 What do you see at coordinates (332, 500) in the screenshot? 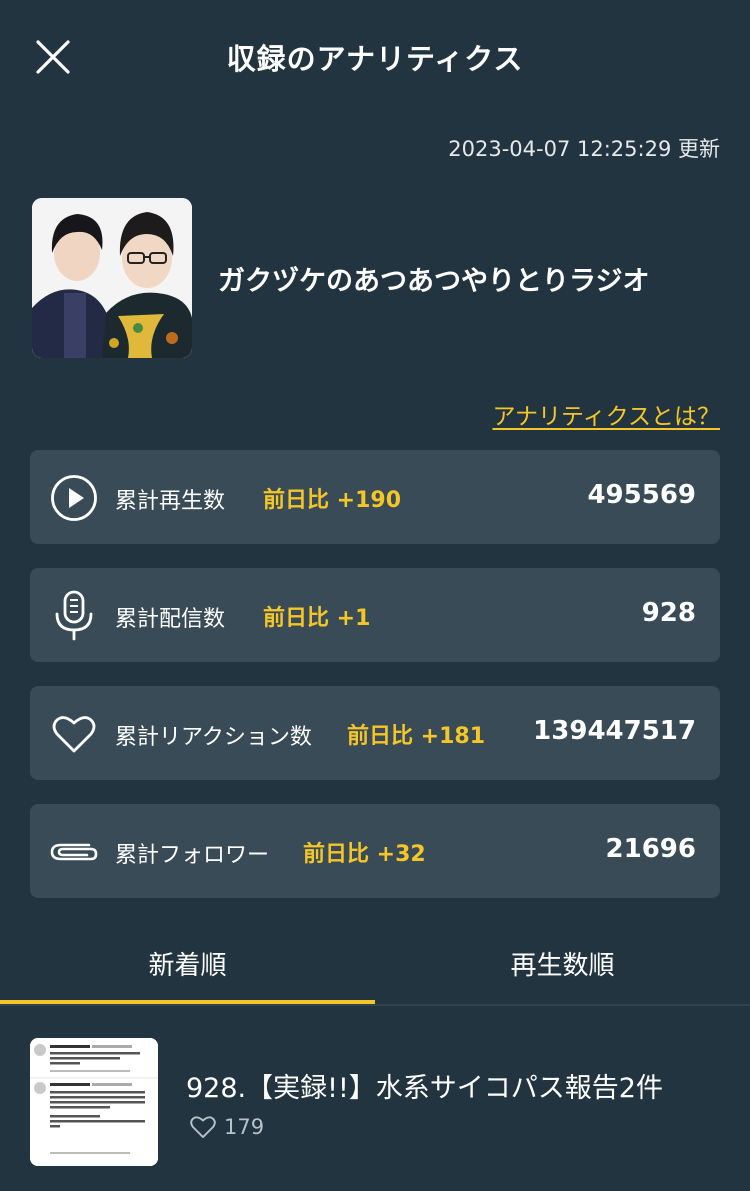
I see `stat-delta: 前日比 +190` at bounding box center [332, 500].